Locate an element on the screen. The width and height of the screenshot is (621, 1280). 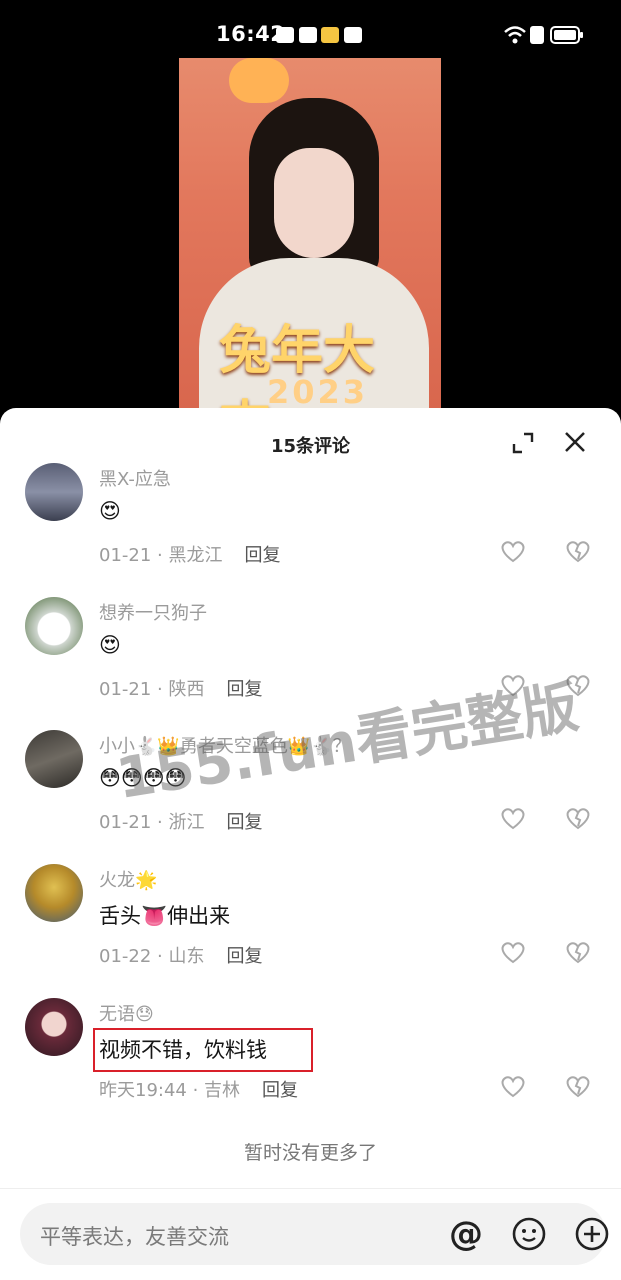
at-icon: @ is located at coordinates (466, 1234).